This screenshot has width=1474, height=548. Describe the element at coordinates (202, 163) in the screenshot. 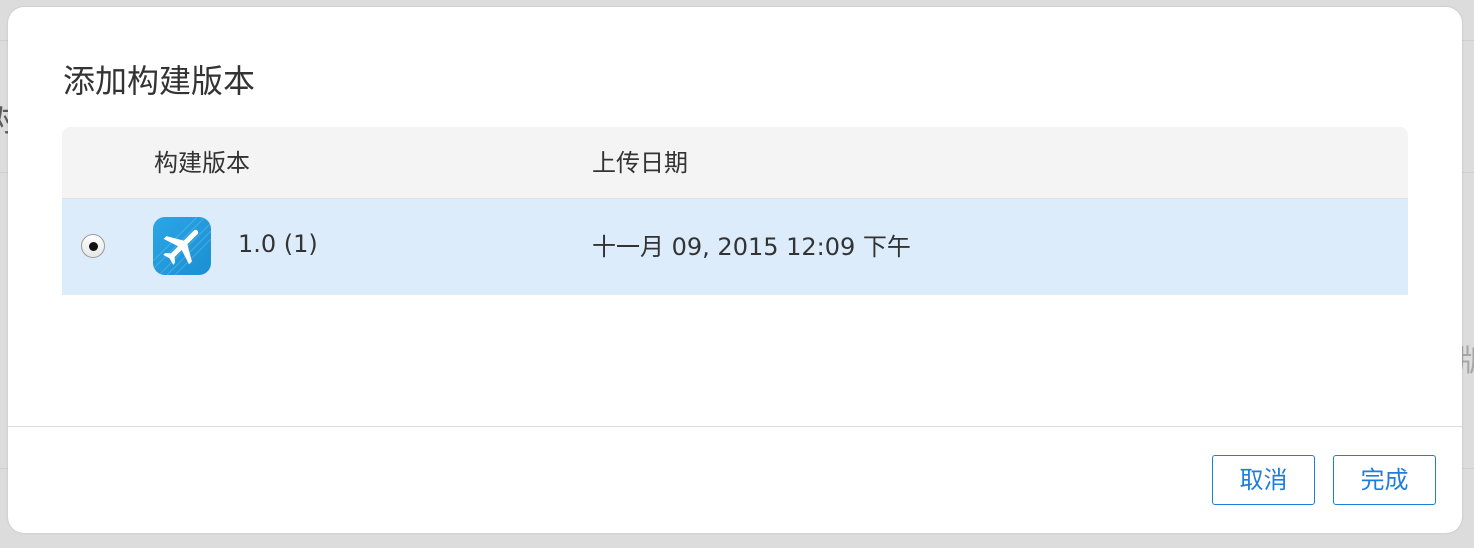

I see `column-header-build: 构建版本` at that location.